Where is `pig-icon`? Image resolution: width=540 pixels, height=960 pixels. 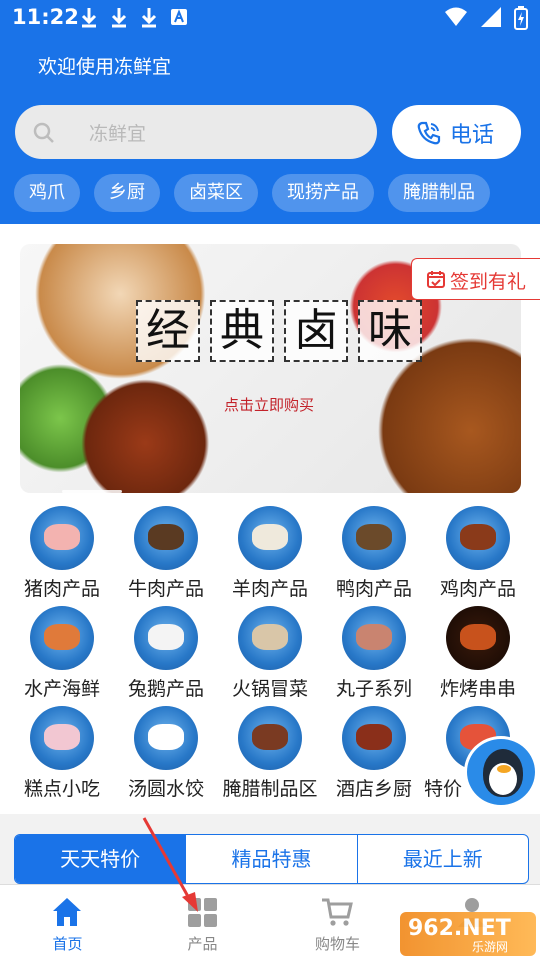 pig-icon is located at coordinates (62, 538).